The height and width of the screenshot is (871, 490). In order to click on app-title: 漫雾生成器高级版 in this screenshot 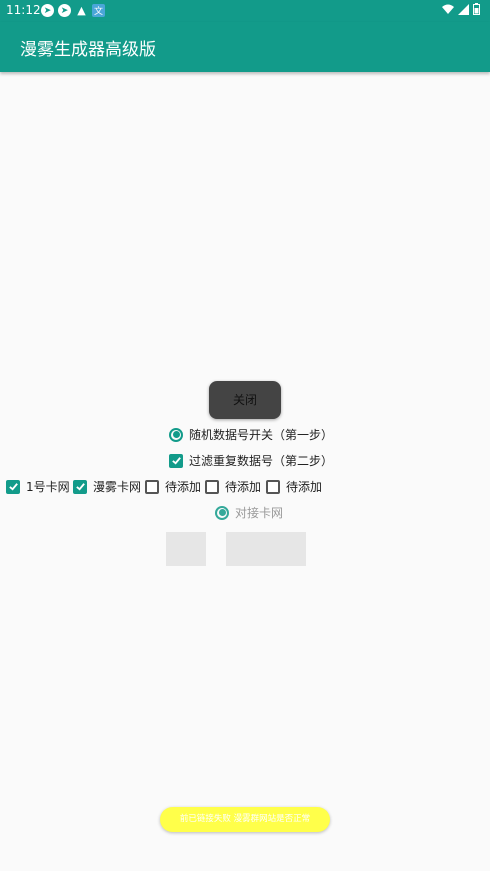, I will do `click(88, 50)`.